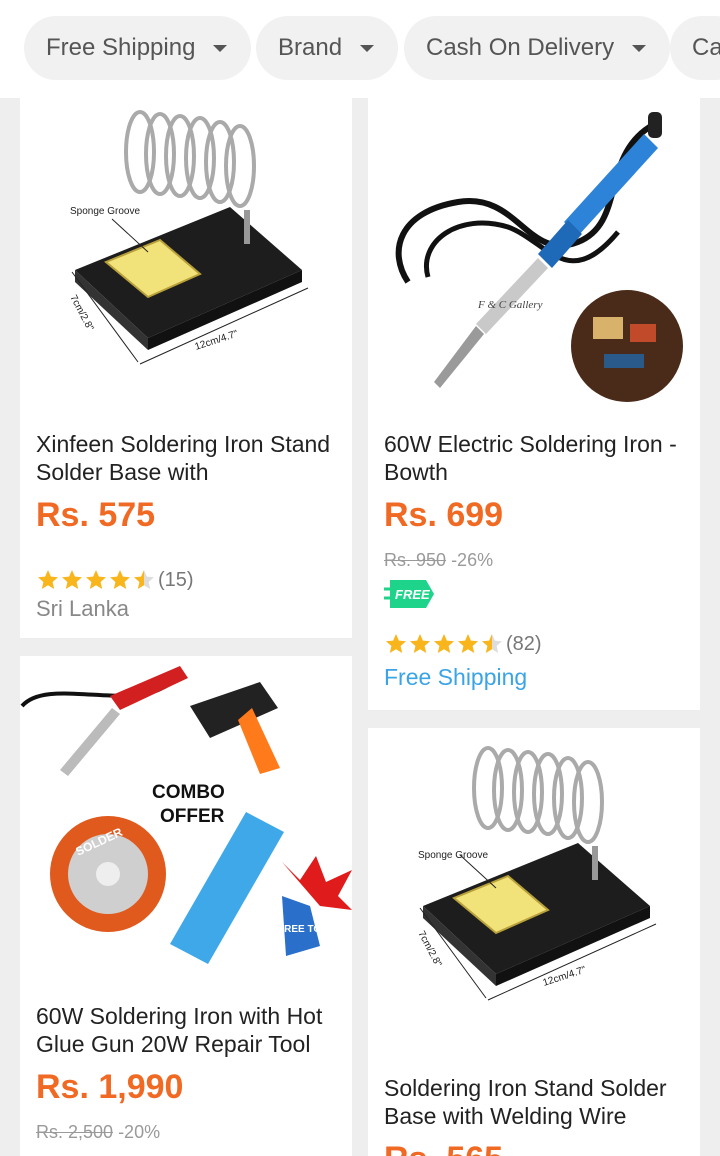 This screenshot has height=1156, width=720. I want to click on original-price-row: Rs. 2,500 -20%, so click(98, 1132).